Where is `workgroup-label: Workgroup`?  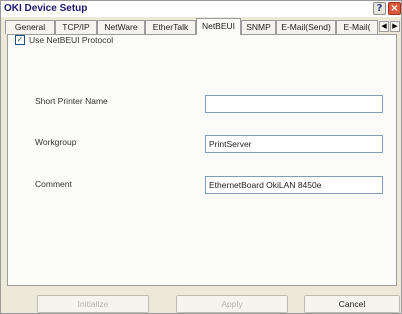
workgroup-label: Workgroup is located at coordinates (56, 142).